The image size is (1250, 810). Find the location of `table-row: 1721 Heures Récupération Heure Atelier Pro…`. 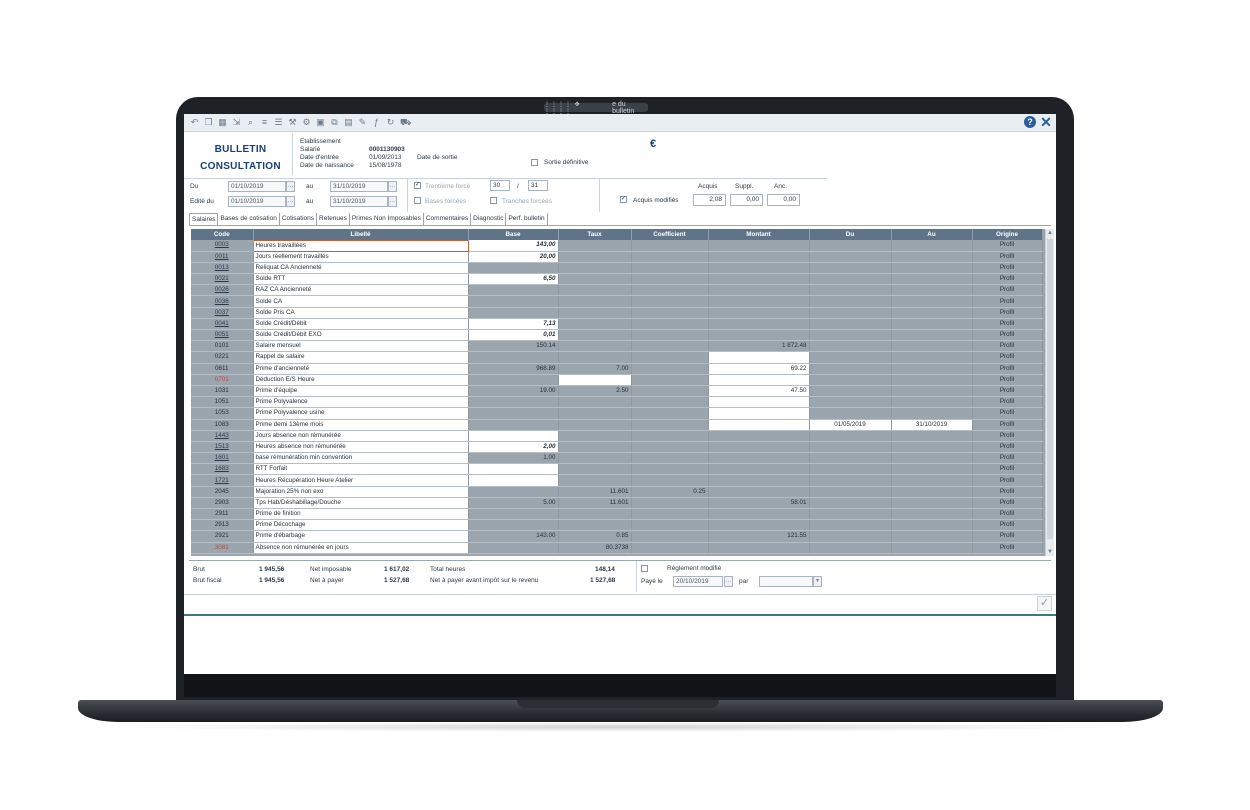

table-row: 1721 Heures Récupération Heure Atelier Pro… is located at coordinates (617, 480).